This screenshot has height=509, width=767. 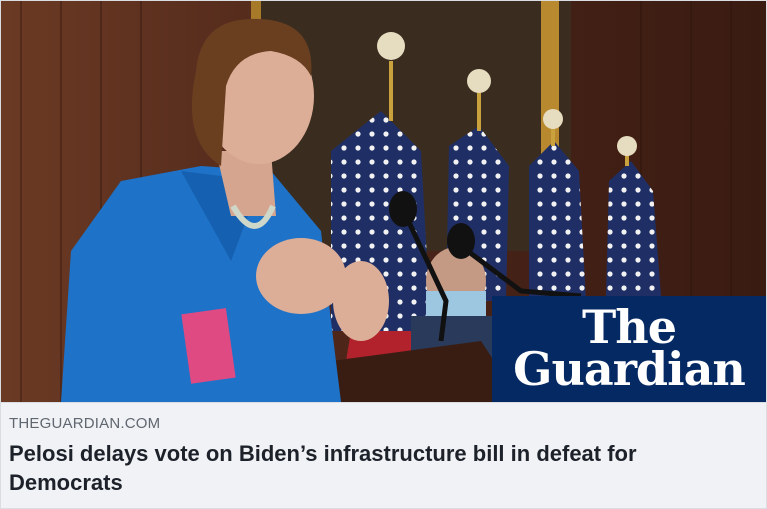 I want to click on guardian-logo: The Guardian, so click(x=629, y=349).